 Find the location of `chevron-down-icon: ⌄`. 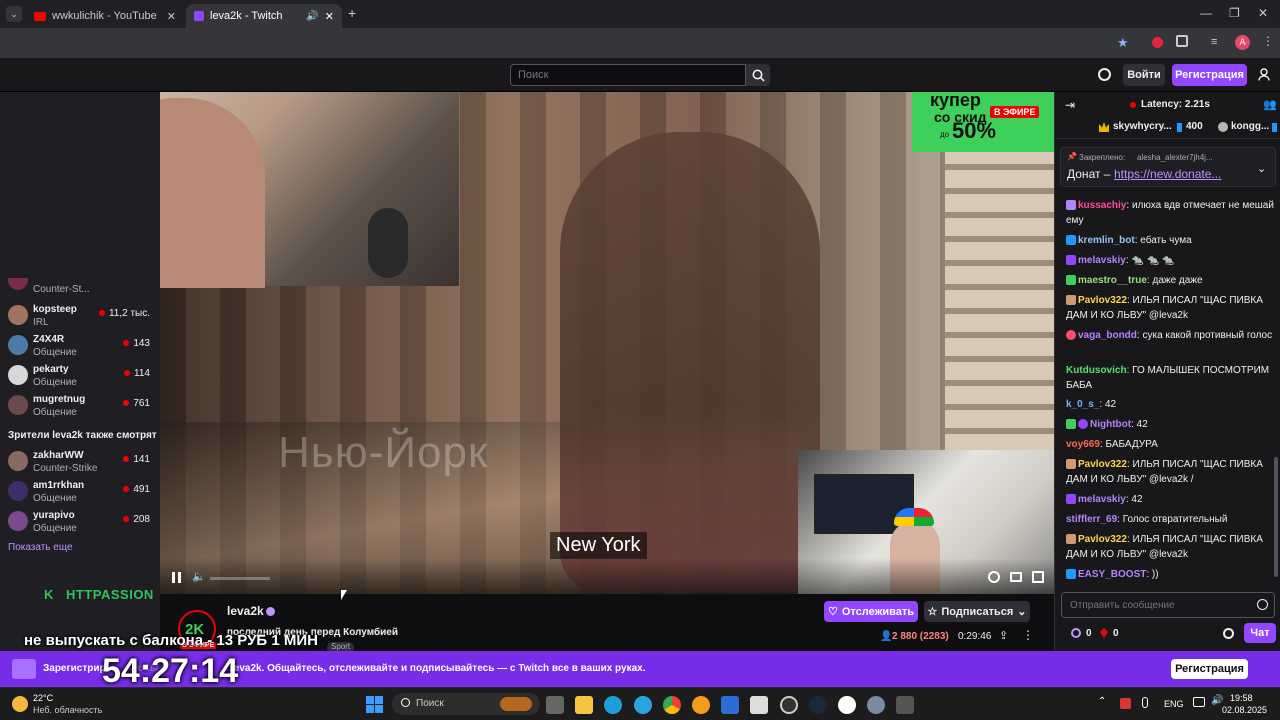

chevron-down-icon: ⌄ is located at coordinates (1261, 168).